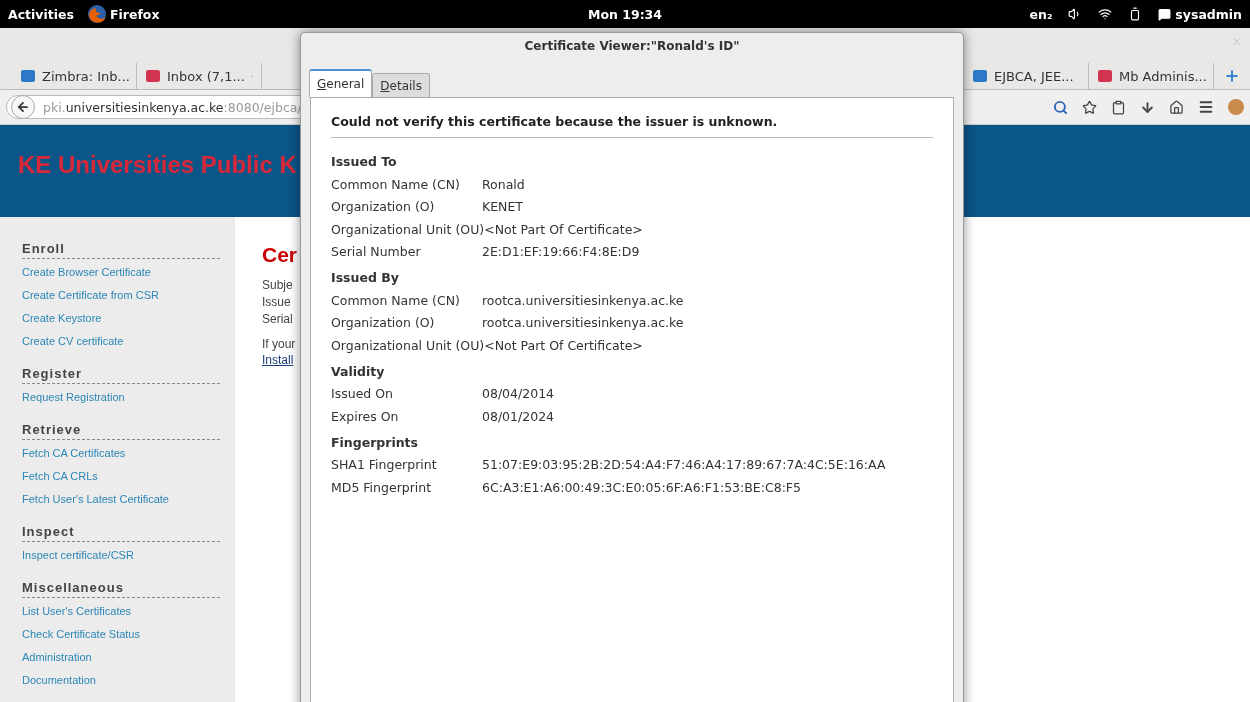  I want to click on sidebar-link: List User's Certificates, so click(128, 614).